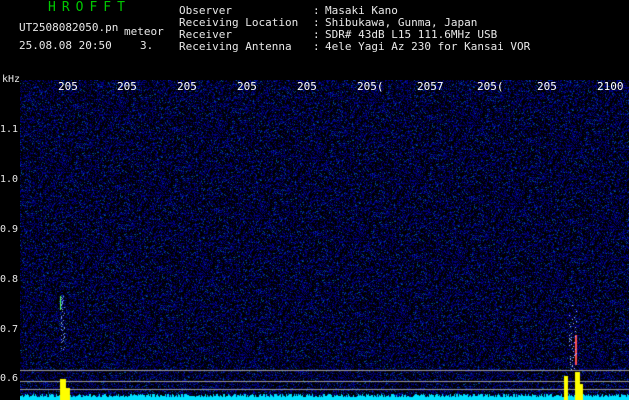  What do you see at coordinates (69, 27) in the screenshot?
I see `file-name: UT2508082050.pn` at bounding box center [69, 27].